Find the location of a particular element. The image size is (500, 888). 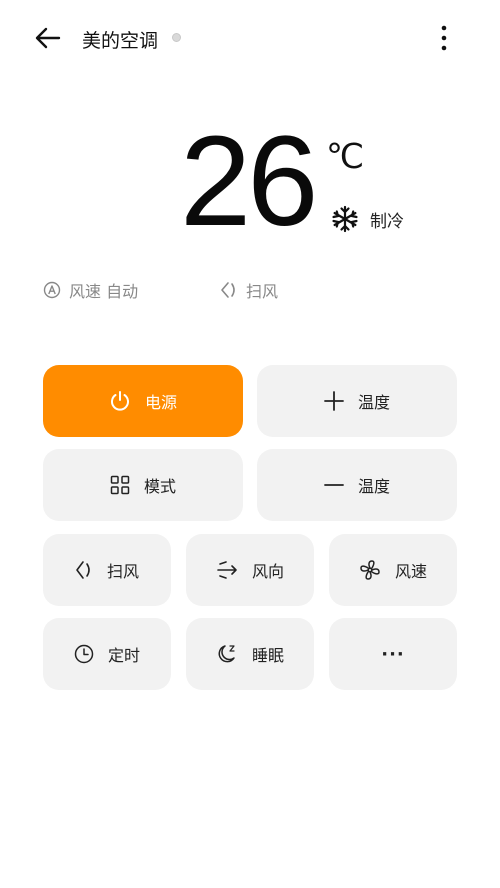

more-vertical-icon is located at coordinates (444, 38).